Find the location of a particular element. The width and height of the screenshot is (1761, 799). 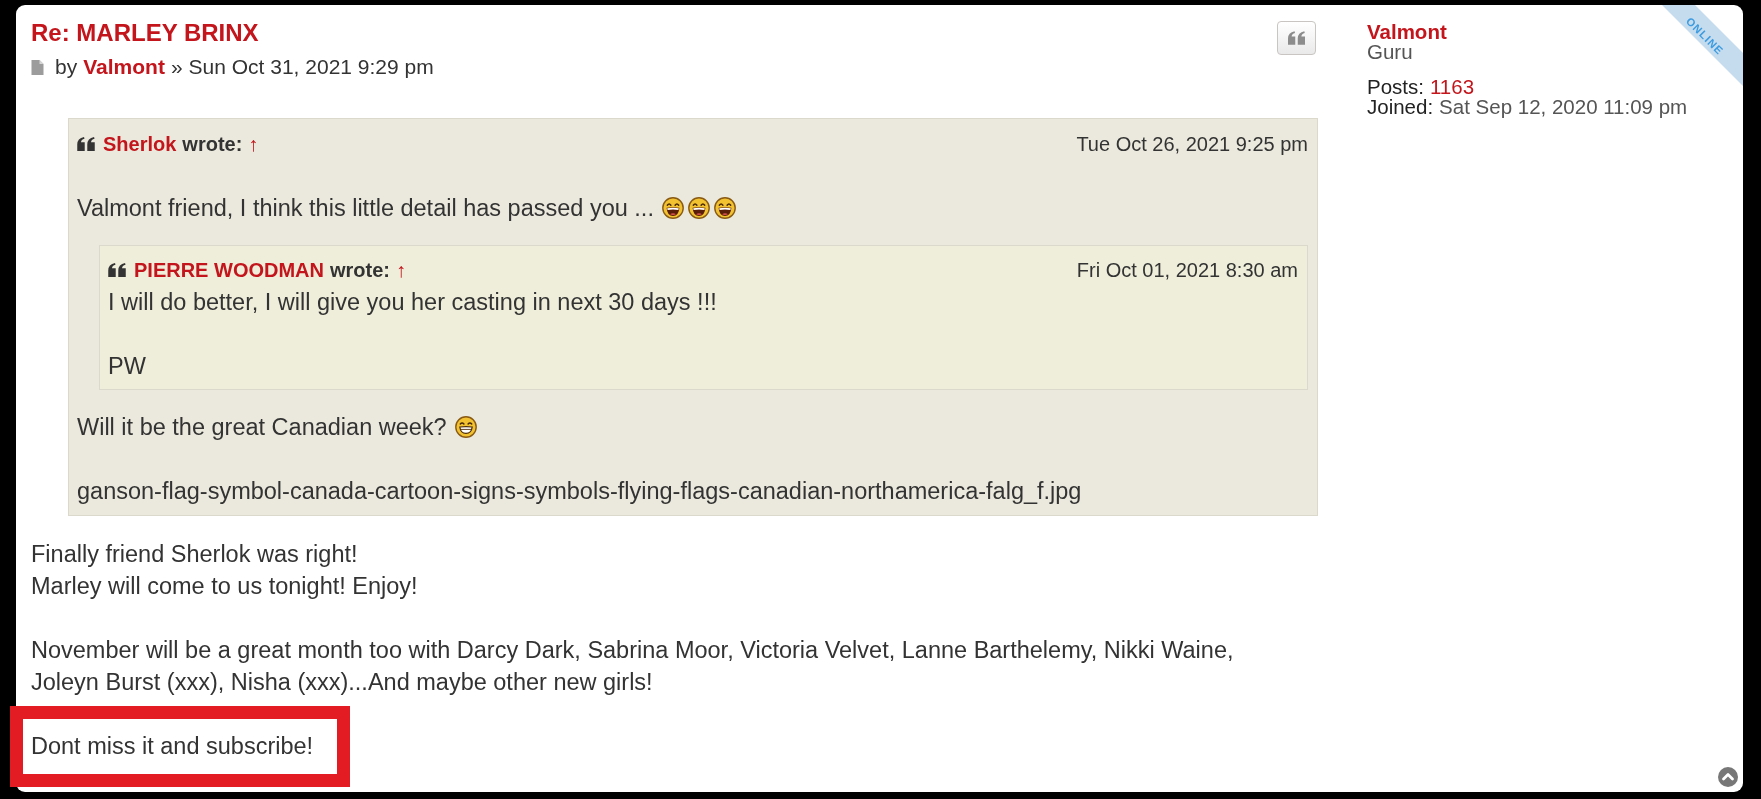

back-to-top-icon is located at coordinates (1728, 777).